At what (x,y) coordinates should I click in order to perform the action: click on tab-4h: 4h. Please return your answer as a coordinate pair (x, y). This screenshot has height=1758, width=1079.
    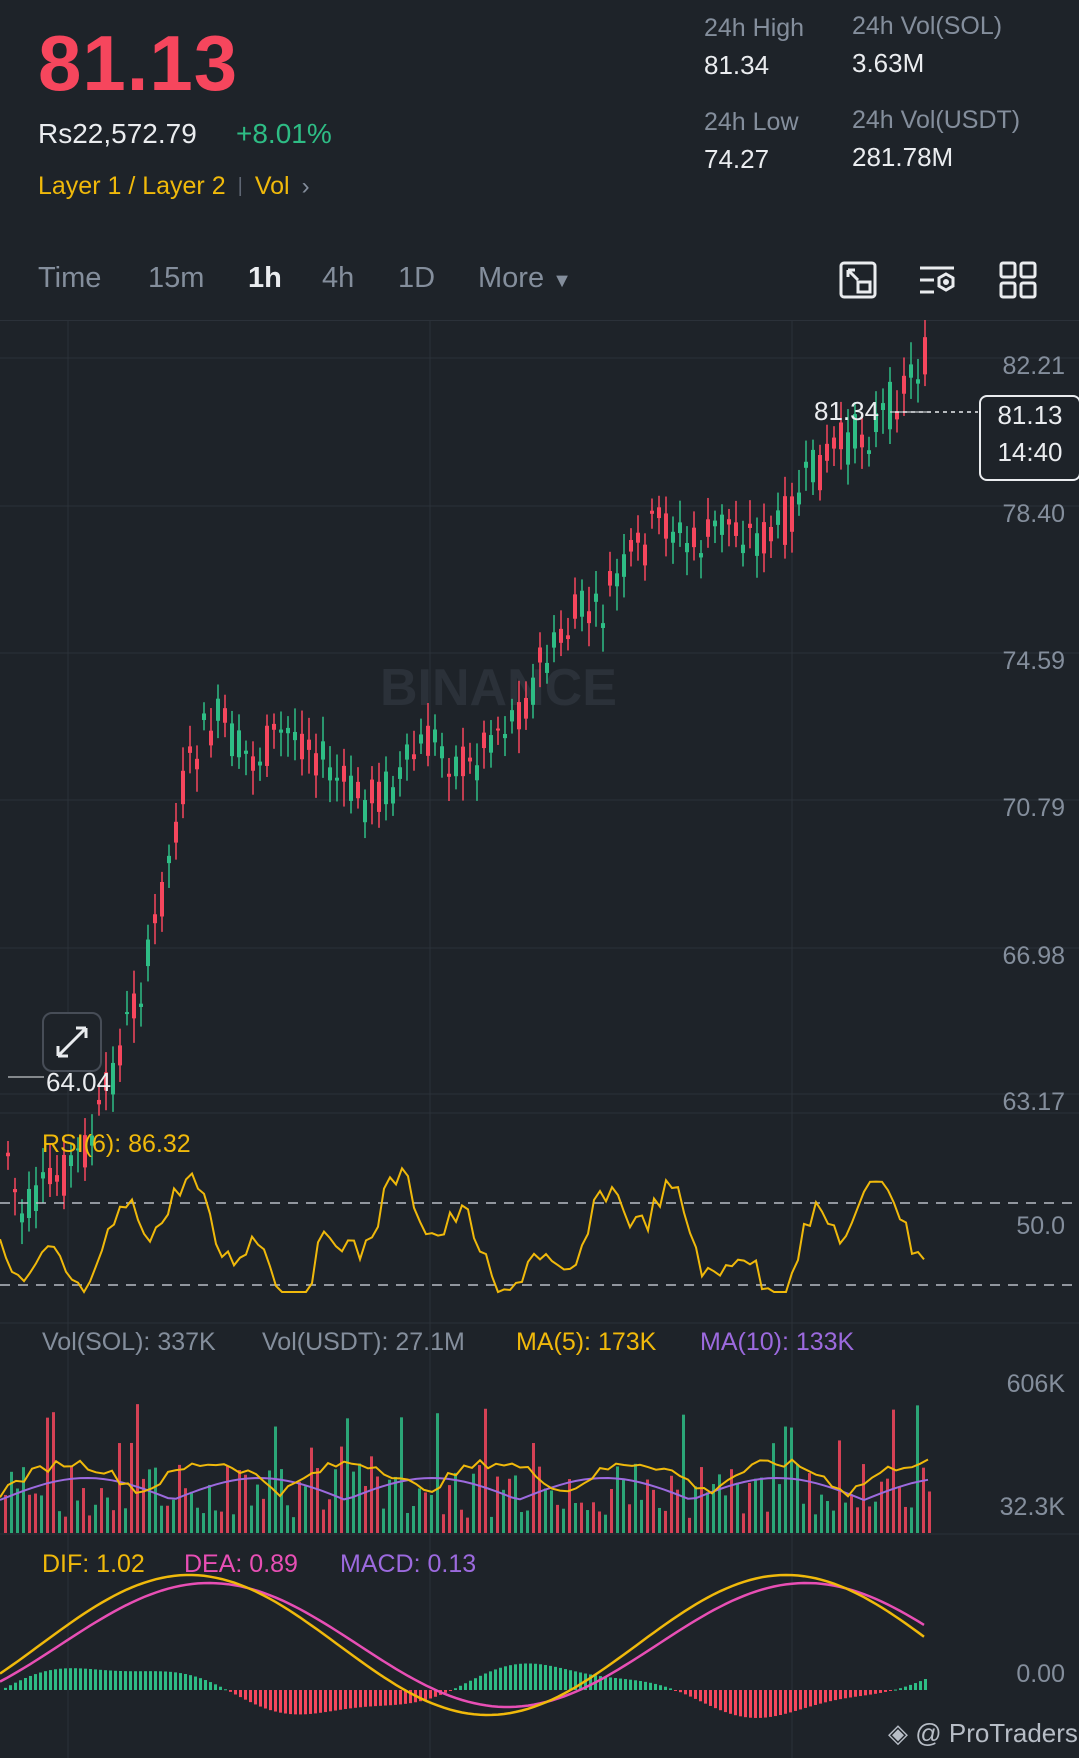
    Looking at the image, I should click on (338, 278).